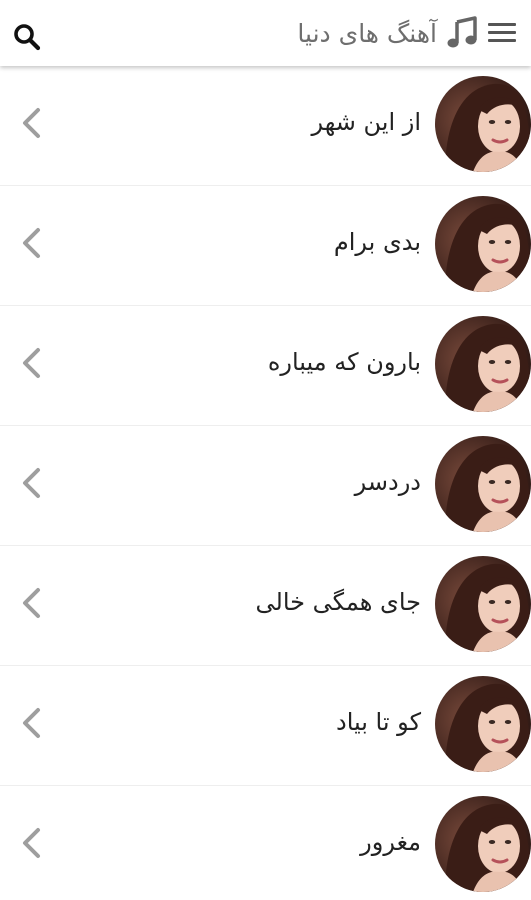  I want to click on song-title: بارون که میباره, so click(344, 362).